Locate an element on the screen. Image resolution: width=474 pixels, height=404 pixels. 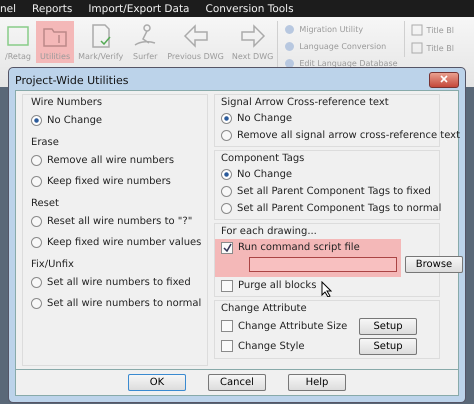
section-title: Erase is located at coordinates (45, 142).